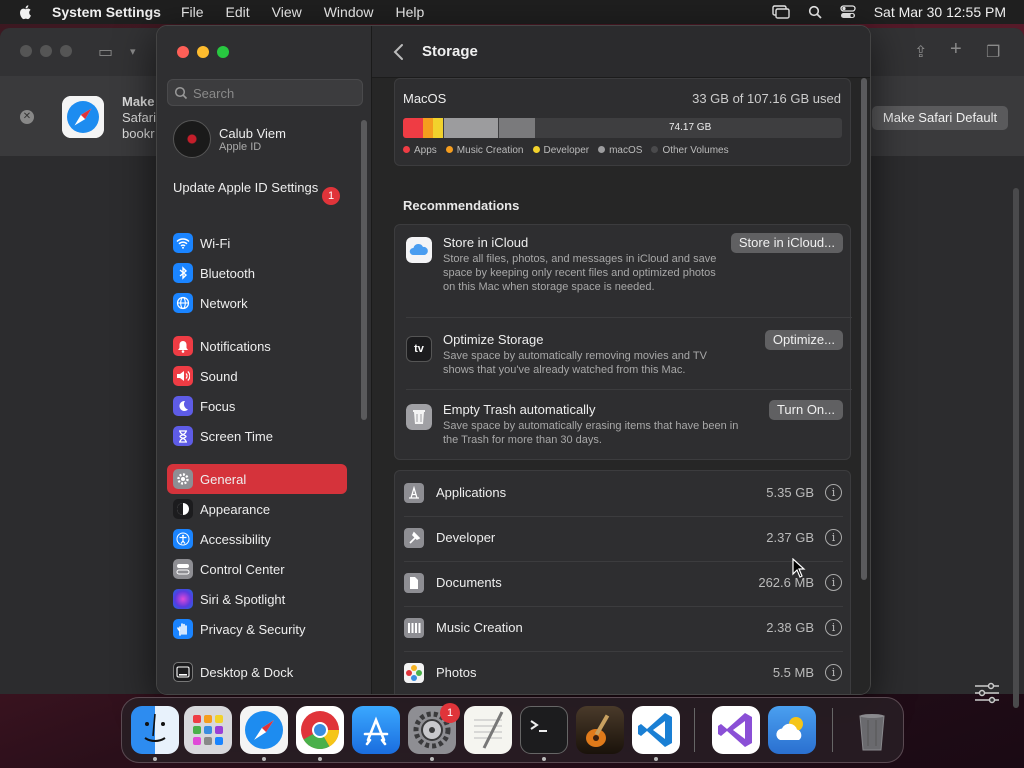 The height and width of the screenshot is (768, 1024). Describe the element at coordinates (106, 12) in the screenshot. I see `menu-app-name: System Settings` at that location.